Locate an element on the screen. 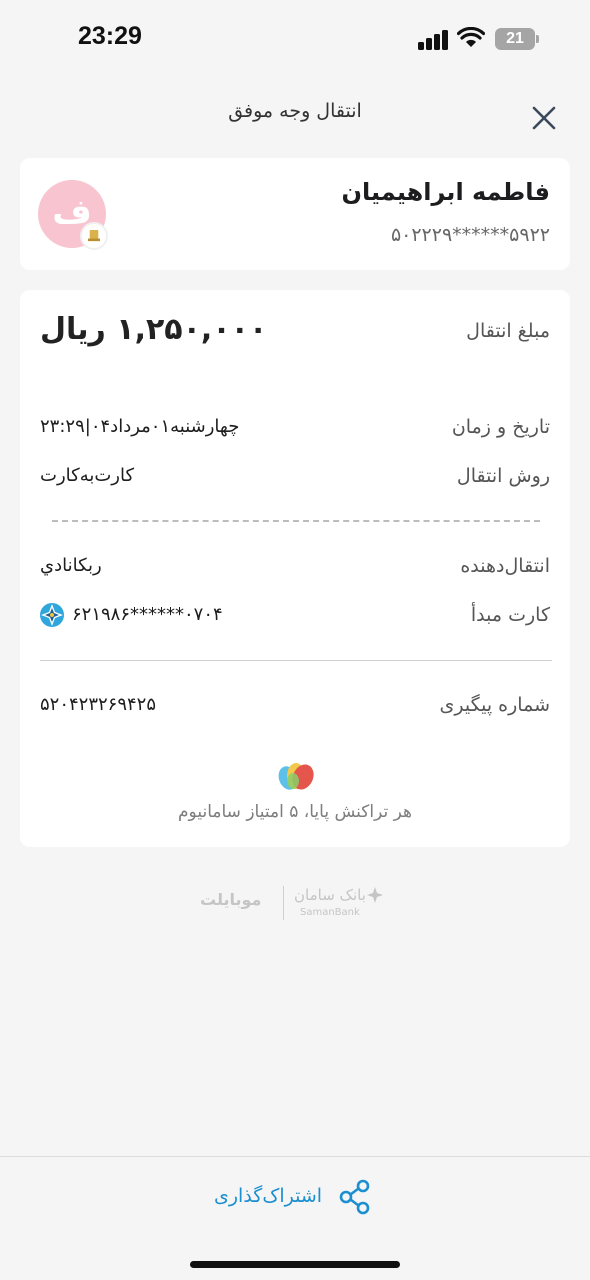 The image size is (590, 1280). footer-logos: موبایلت بانک سامان SamanBank is located at coordinates (295, 904).